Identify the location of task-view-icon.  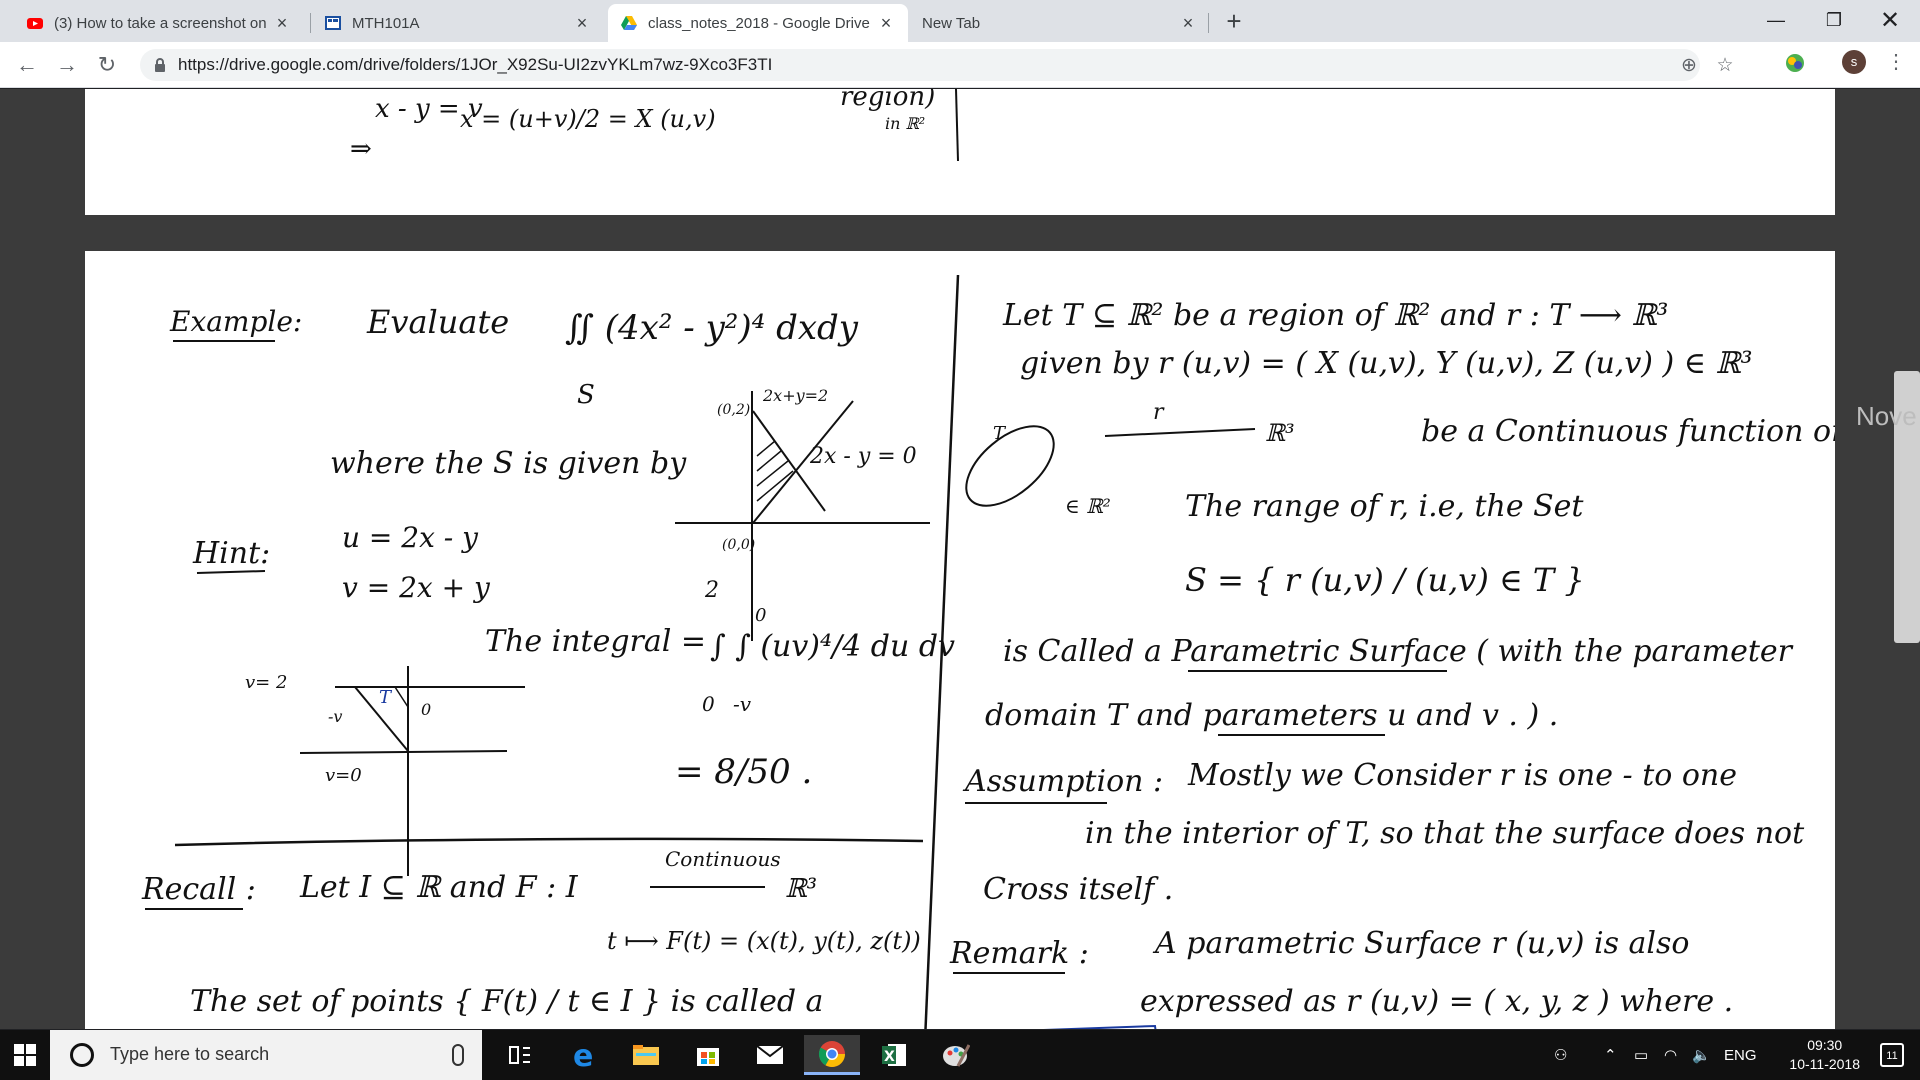
(520, 1055).